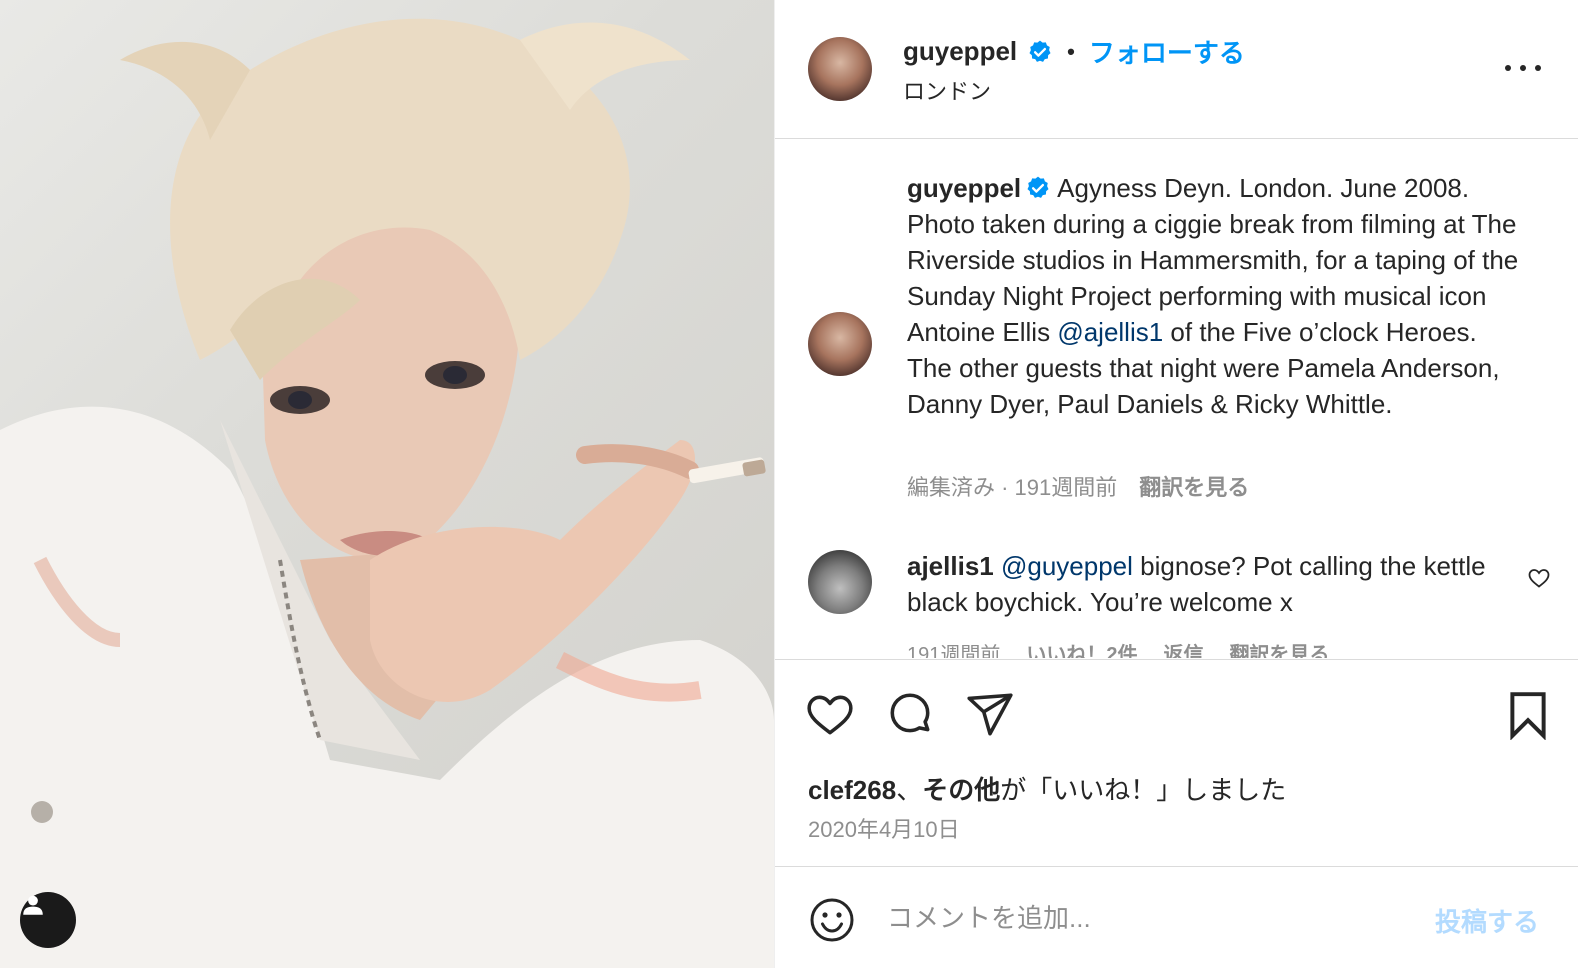  Describe the element at coordinates (884, 828) in the screenshot. I see `post-date: 2020年4月10日` at that location.